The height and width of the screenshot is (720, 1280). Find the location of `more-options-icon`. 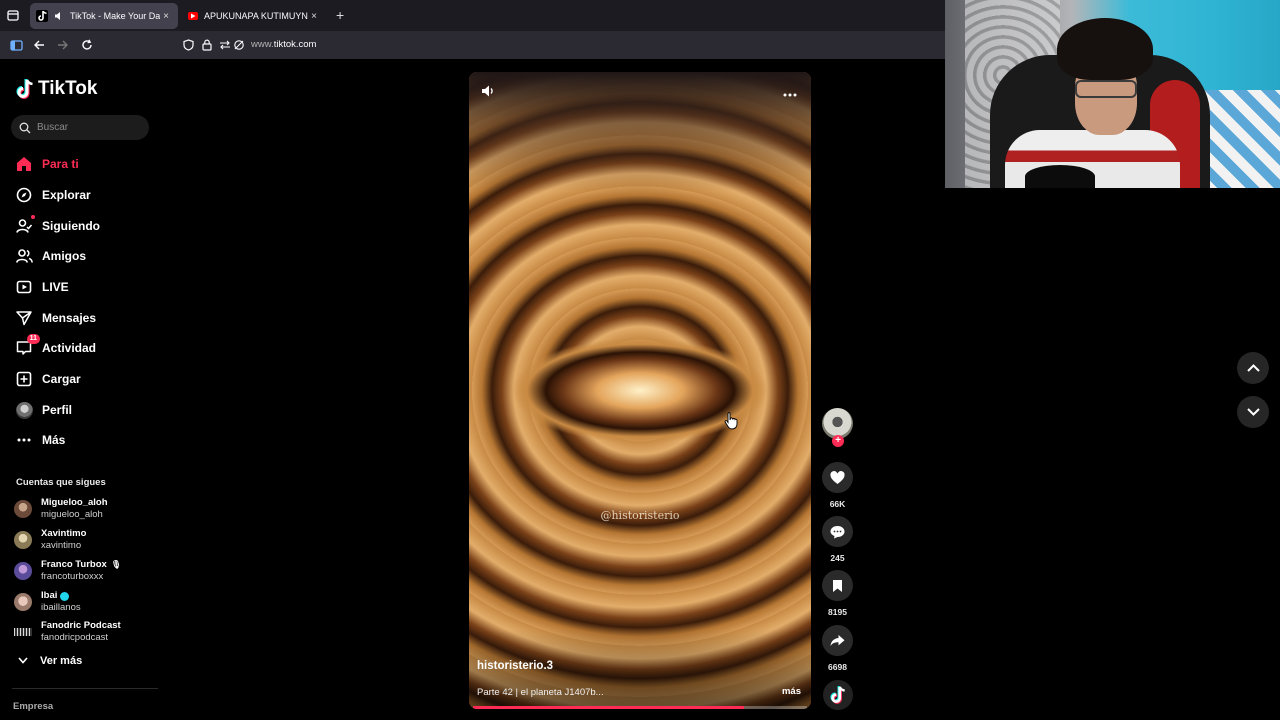

more-options-icon is located at coordinates (790, 92).